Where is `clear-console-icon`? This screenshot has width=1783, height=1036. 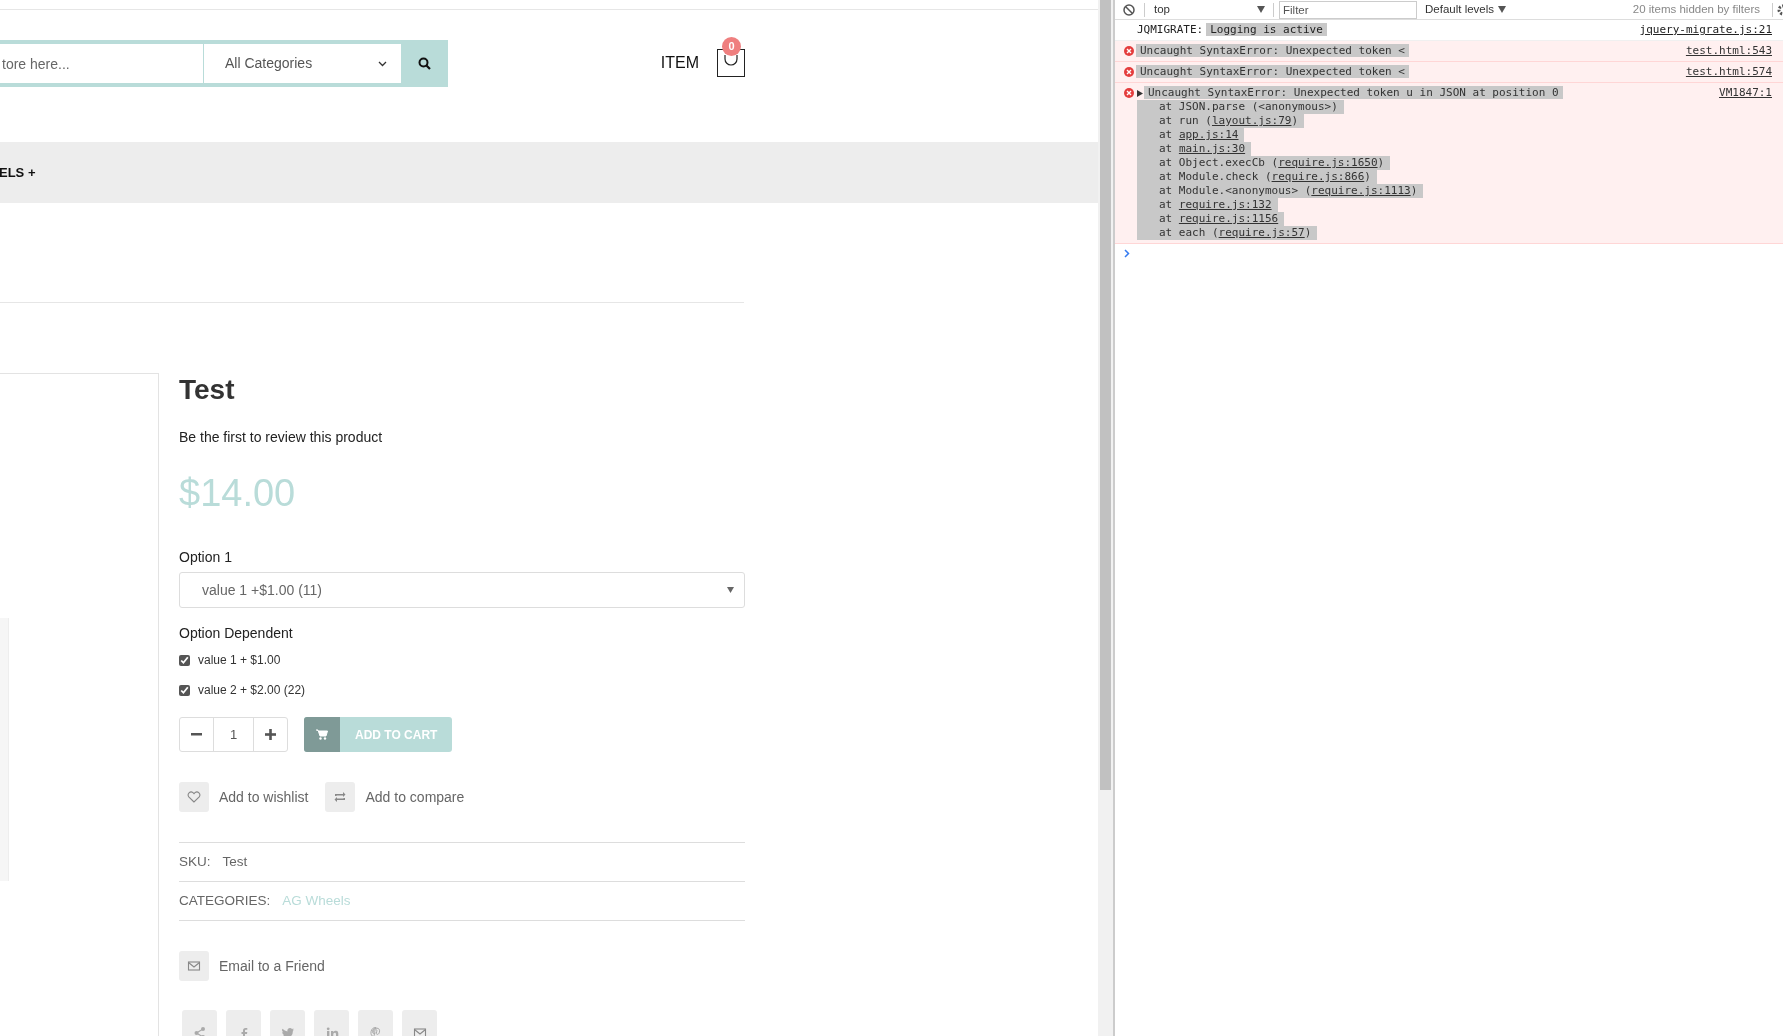 clear-console-icon is located at coordinates (1129, 9).